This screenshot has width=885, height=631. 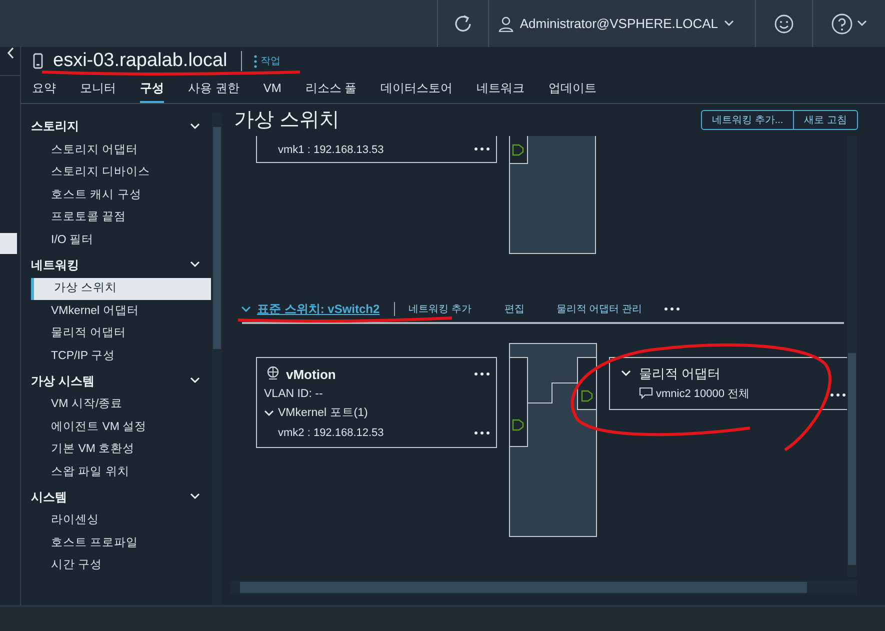 What do you see at coordinates (272, 91) in the screenshot?
I see `tab: VM` at bounding box center [272, 91].